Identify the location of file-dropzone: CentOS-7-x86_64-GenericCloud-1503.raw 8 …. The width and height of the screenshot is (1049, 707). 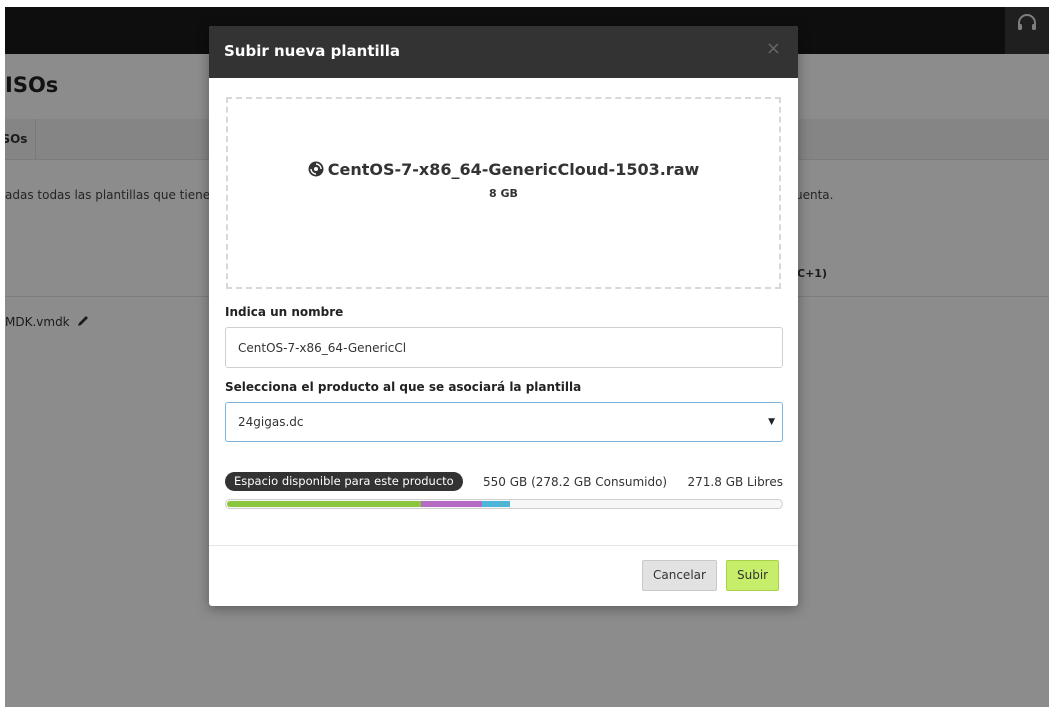
(503, 193).